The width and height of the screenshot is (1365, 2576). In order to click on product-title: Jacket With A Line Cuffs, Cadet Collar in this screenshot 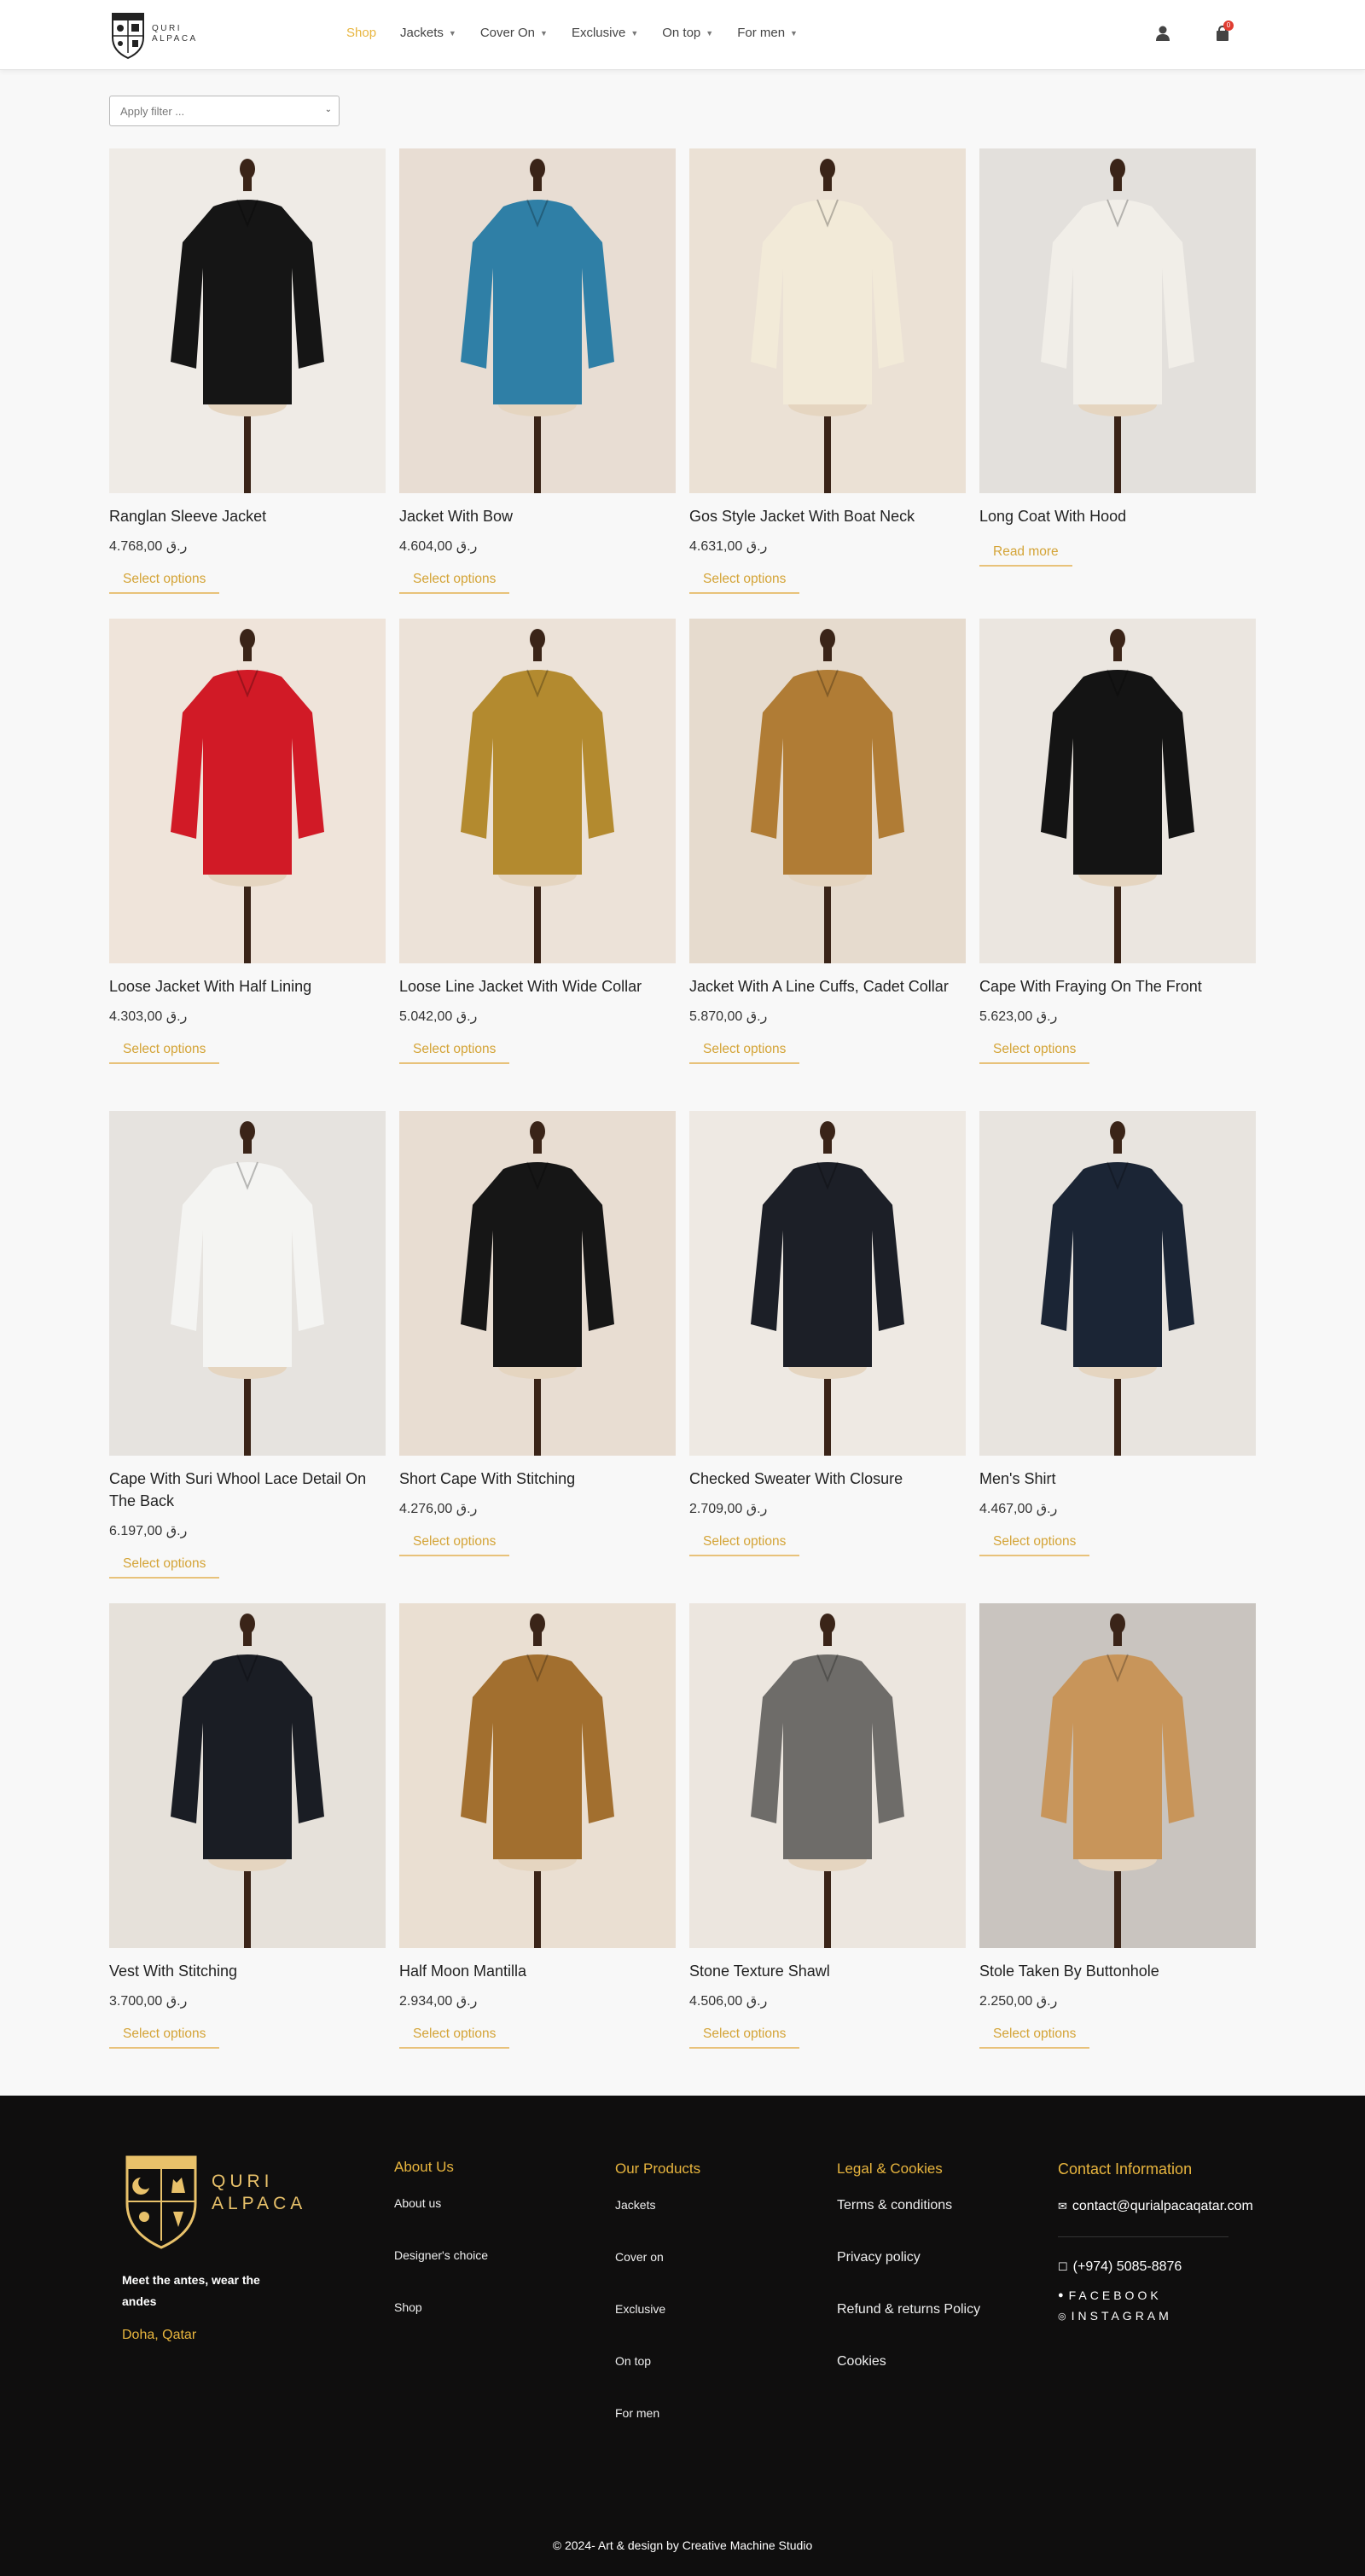, I will do `click(828, 986)`.